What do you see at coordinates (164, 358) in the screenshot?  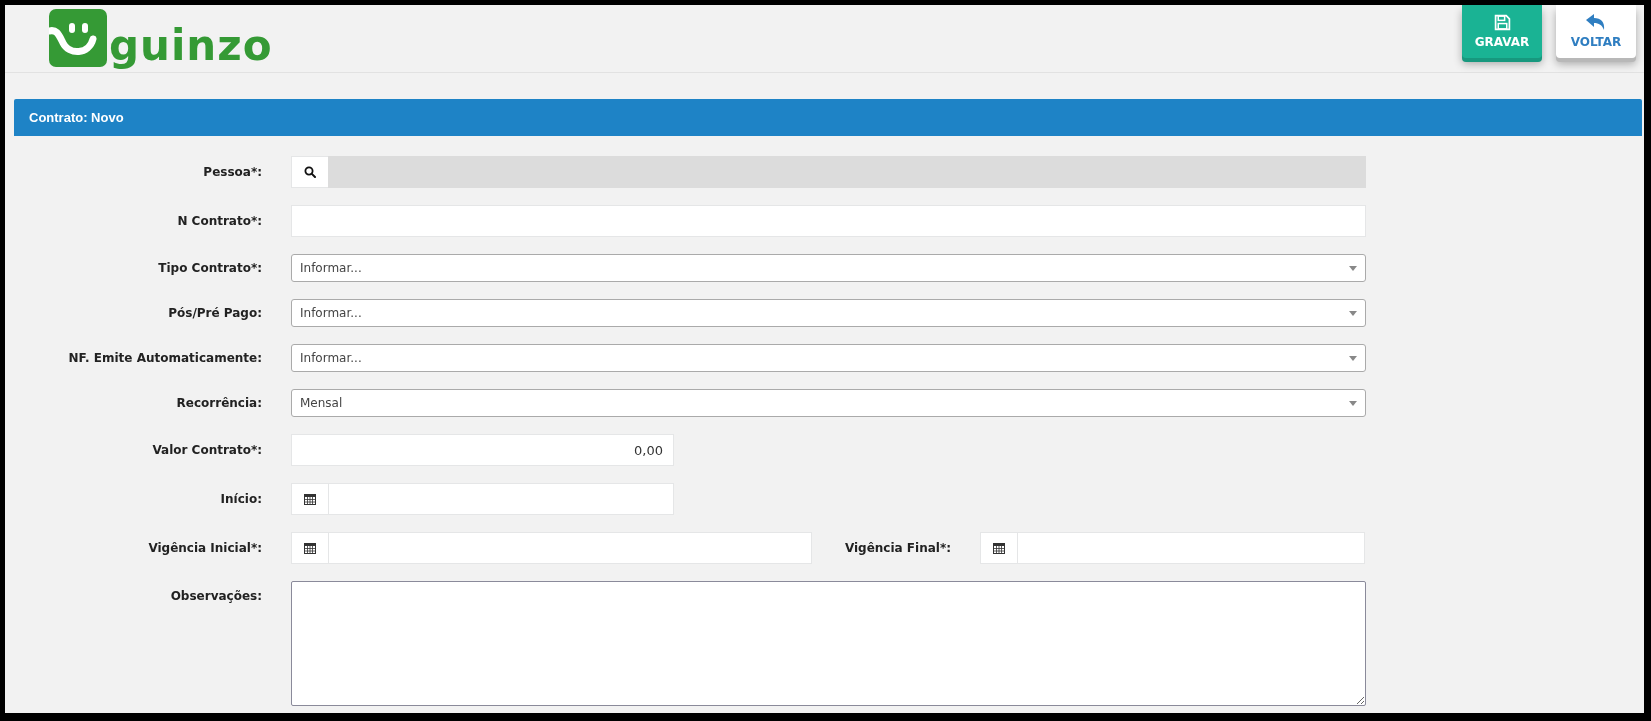 I see `field-label: NF. Emite Automaticamente:` at bounding box center [164, 358].